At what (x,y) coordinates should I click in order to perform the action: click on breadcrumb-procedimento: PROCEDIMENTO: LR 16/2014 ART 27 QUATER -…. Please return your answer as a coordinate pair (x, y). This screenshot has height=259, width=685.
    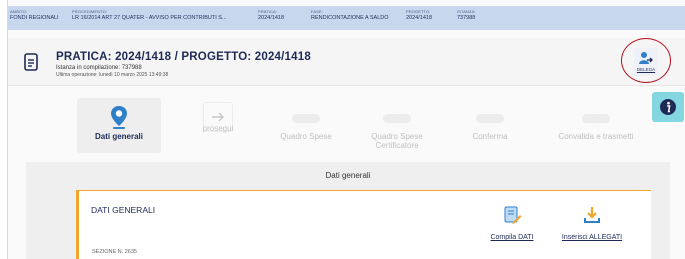
    Looking at the image, I should click on (149, 15).